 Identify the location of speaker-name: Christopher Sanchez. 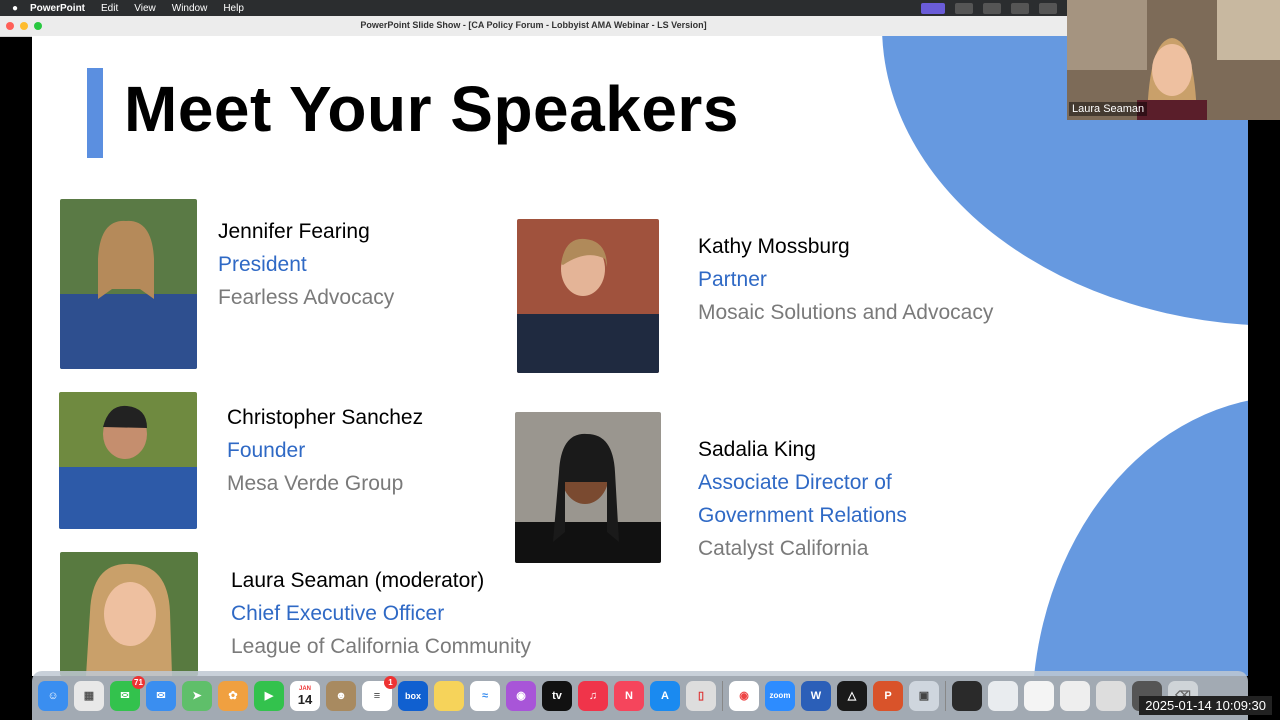
(325, 417).